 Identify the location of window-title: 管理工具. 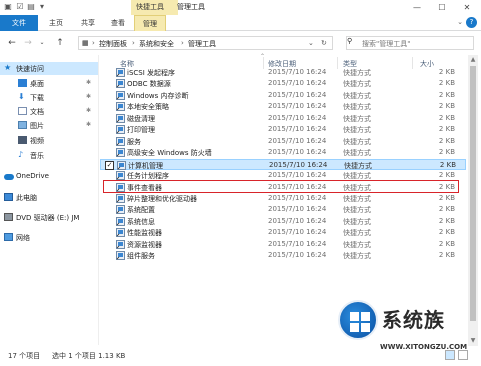
(191, 7).